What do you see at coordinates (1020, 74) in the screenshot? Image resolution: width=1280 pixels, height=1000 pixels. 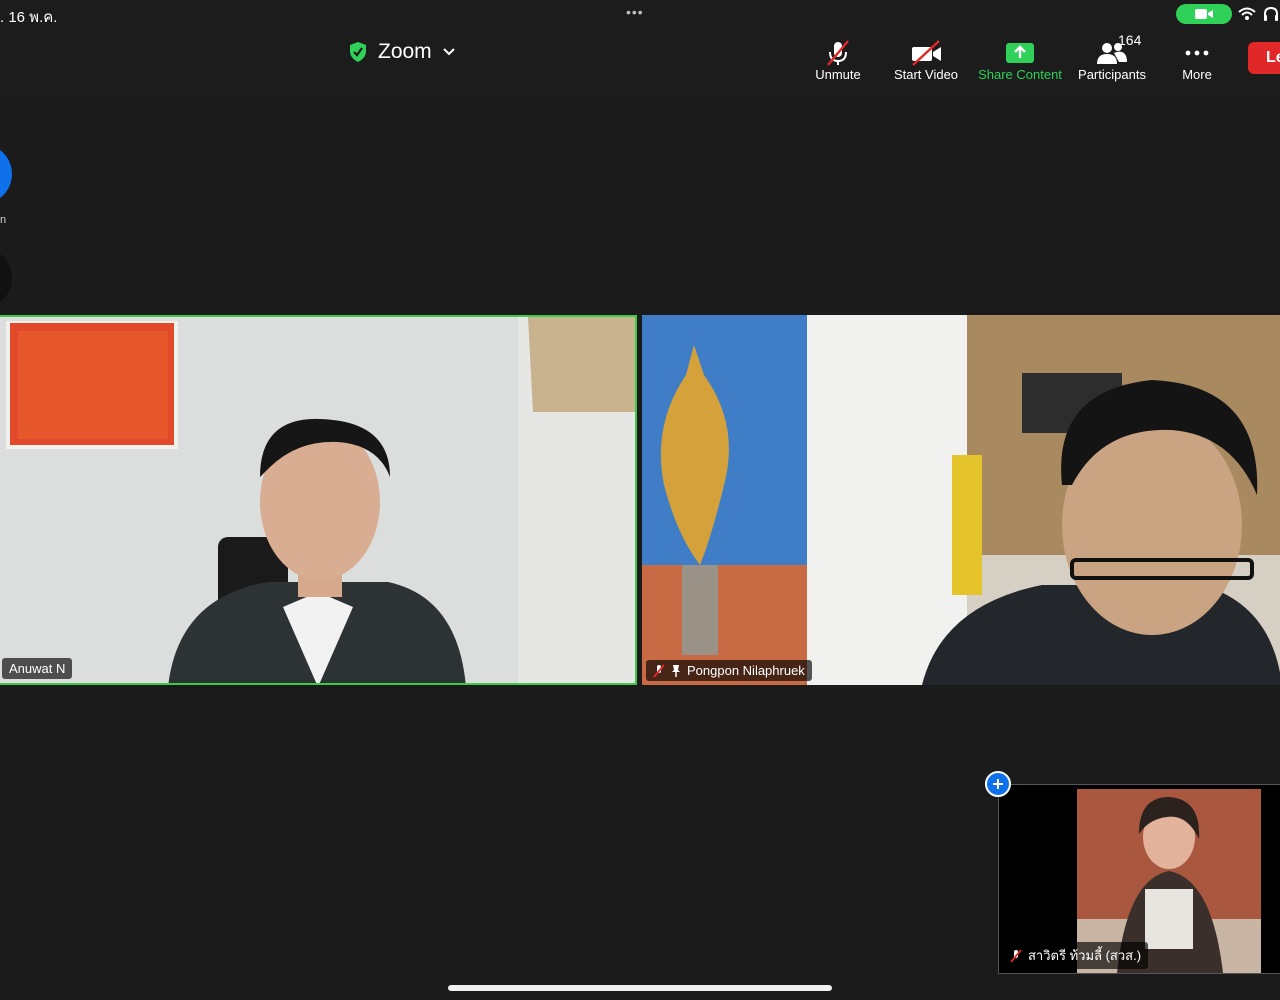 I see `share-content-label: Share Content` at bounding box center [1020, 74].